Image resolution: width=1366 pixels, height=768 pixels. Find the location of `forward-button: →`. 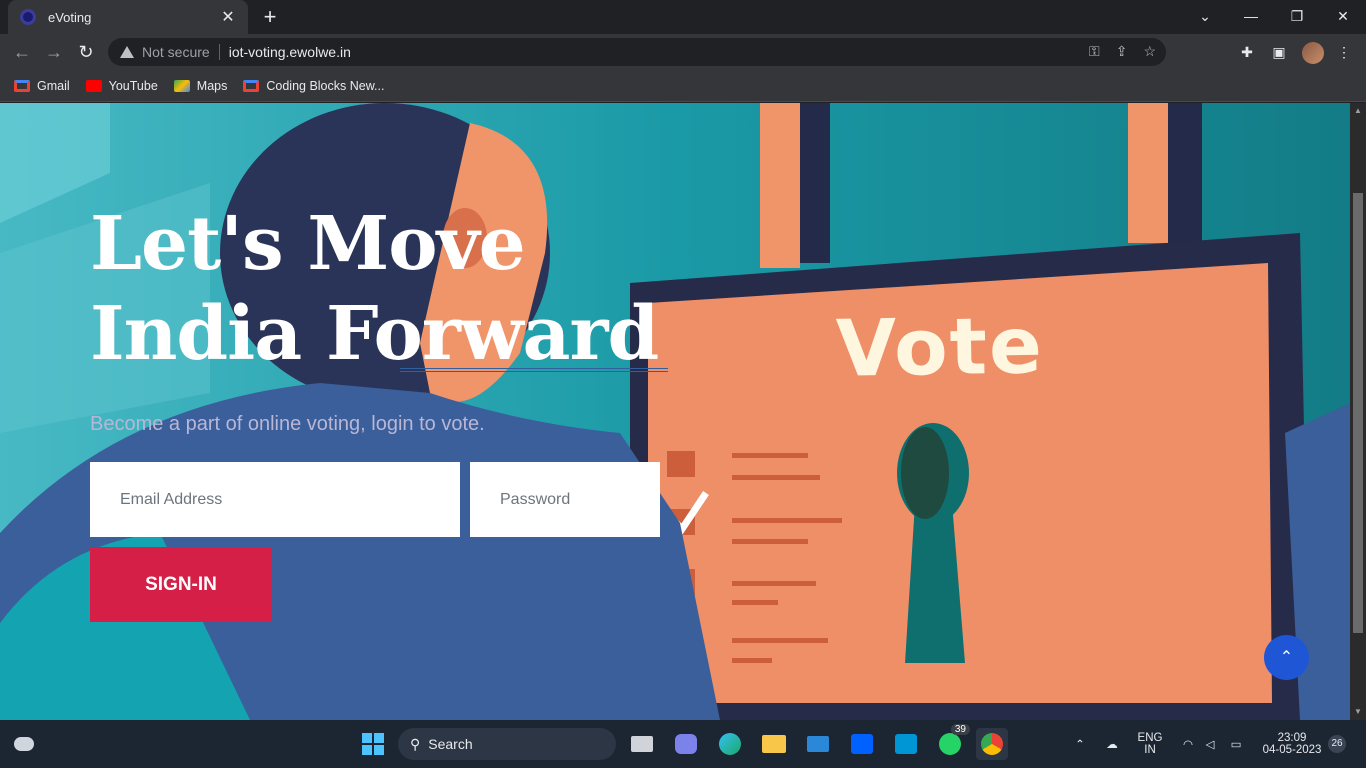

forward-button: → is located at coordinates (54, 52).